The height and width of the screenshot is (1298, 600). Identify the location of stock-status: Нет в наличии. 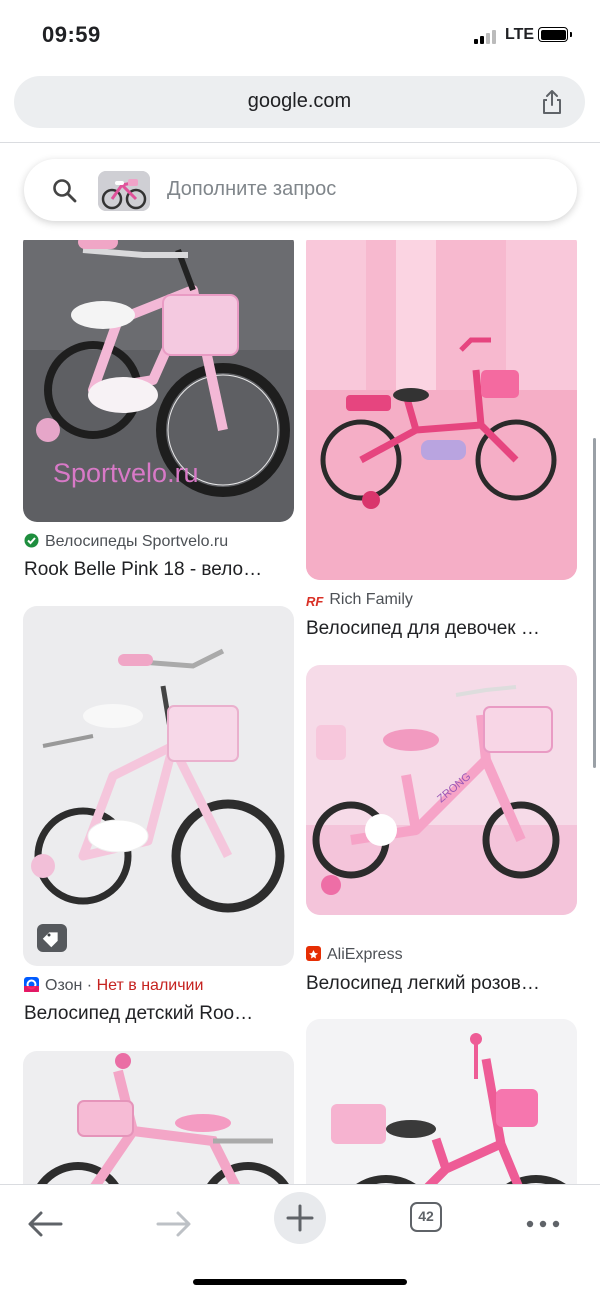
(150, 985).